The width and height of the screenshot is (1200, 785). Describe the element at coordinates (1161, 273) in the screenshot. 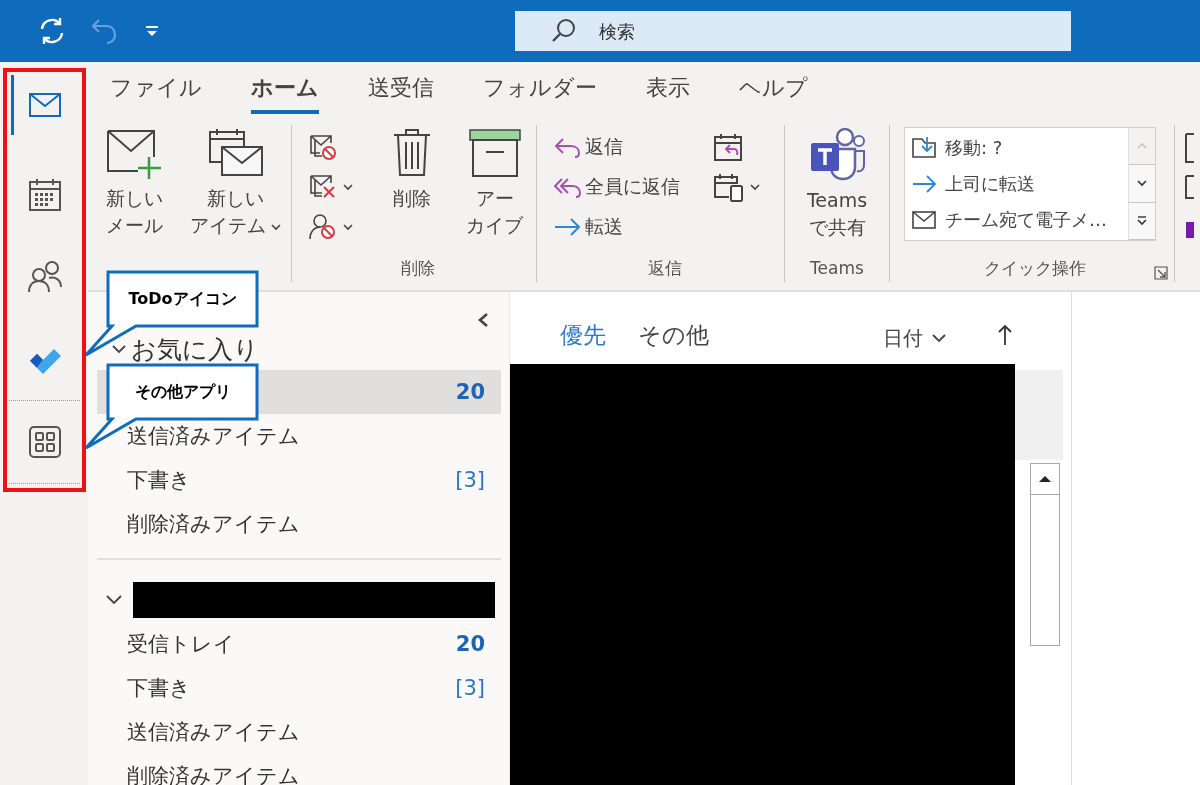

I see `dialog-launcher-icon` at that location.